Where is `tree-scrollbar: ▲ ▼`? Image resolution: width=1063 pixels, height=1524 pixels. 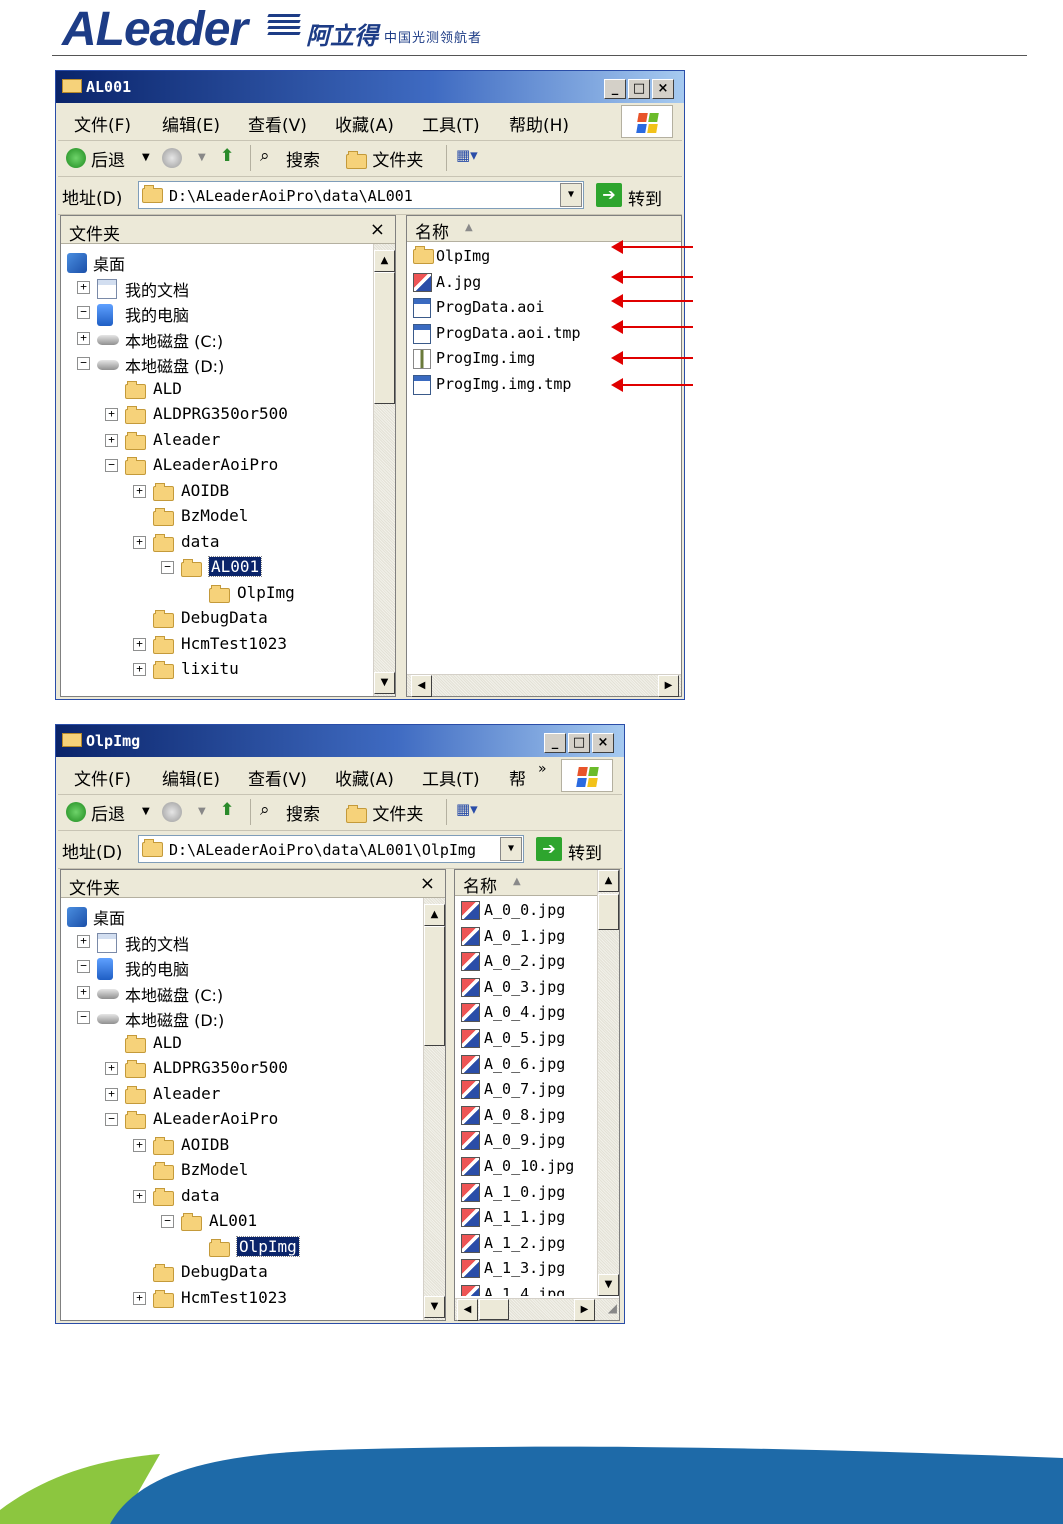 tree-scrollbar: ▲ ▼ is located at coordinates (434, 1109).